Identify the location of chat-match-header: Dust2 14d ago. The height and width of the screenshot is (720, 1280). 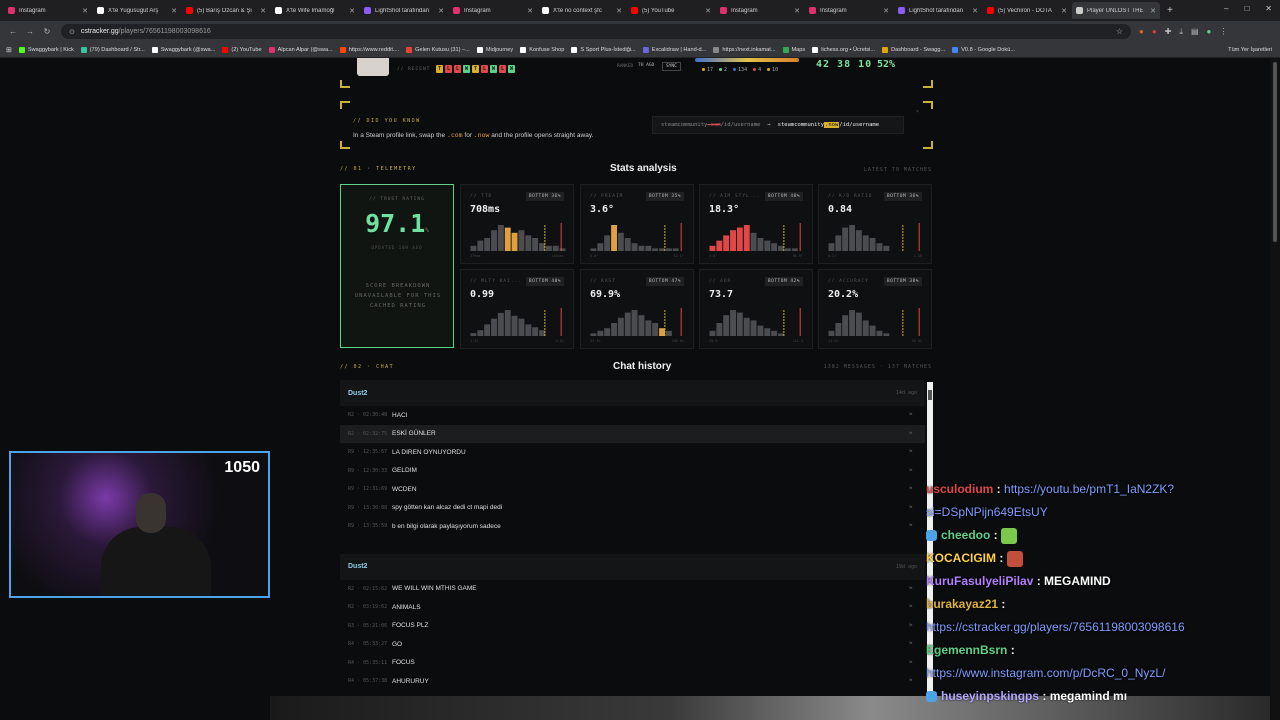
(632, 393).